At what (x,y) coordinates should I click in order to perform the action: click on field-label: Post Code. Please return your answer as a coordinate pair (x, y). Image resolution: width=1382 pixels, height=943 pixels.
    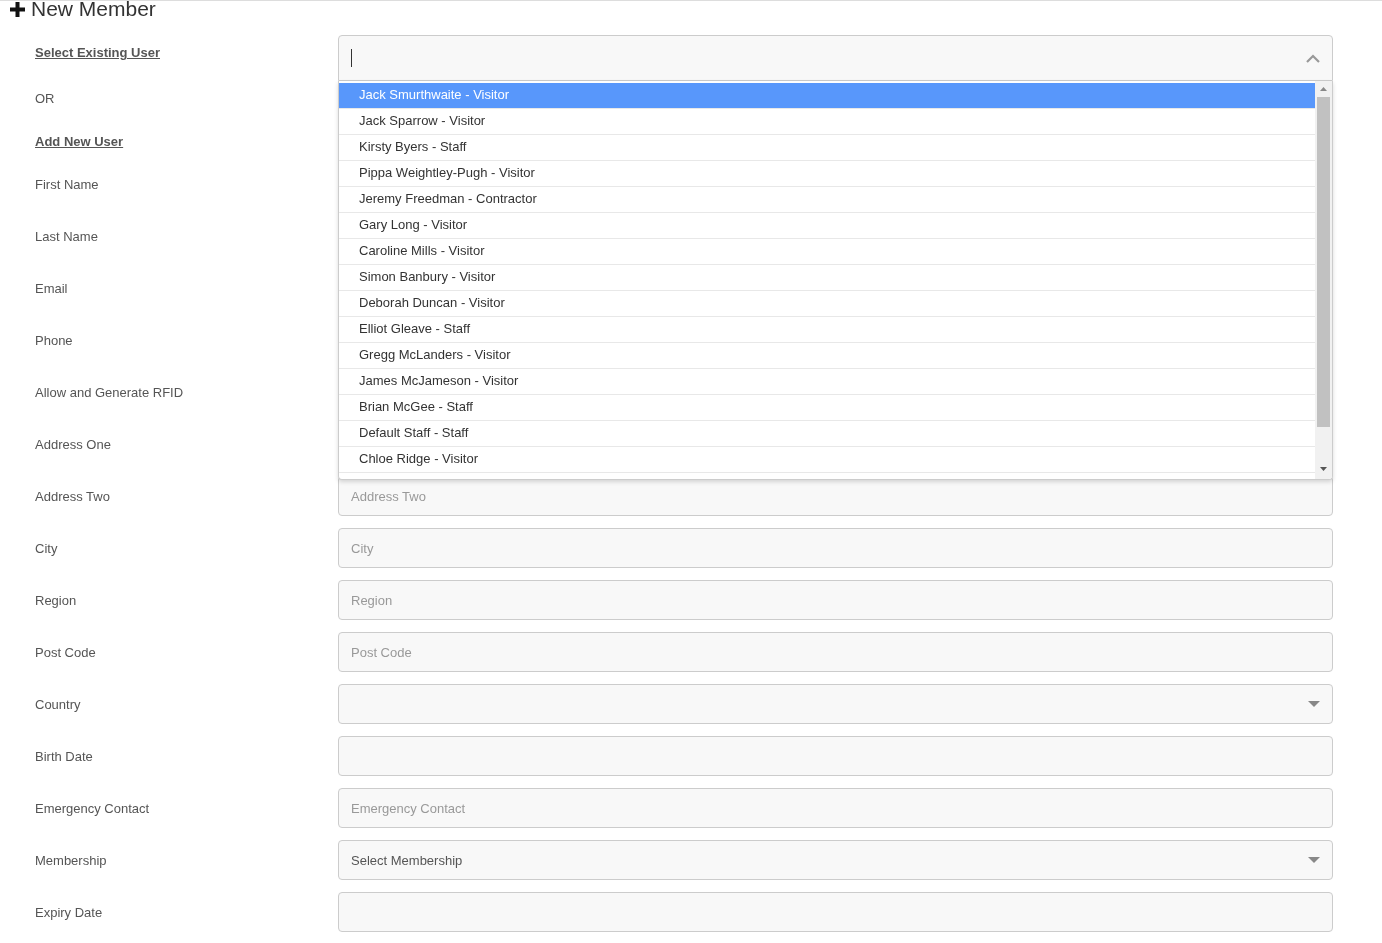
    Looking at the image, I should click on (65, 652).